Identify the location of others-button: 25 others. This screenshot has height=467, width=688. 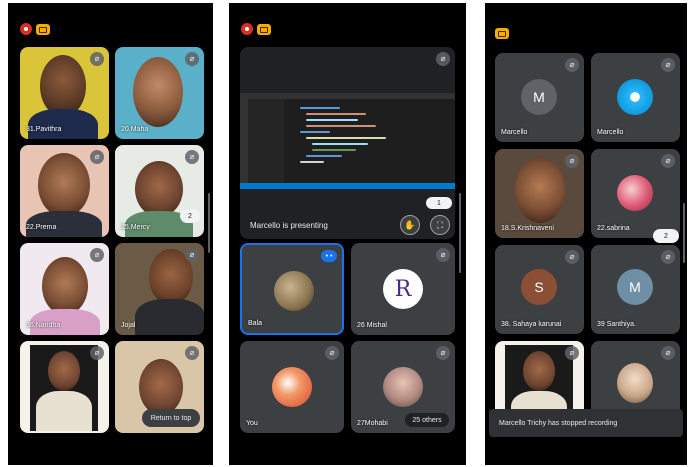
(427, 420).